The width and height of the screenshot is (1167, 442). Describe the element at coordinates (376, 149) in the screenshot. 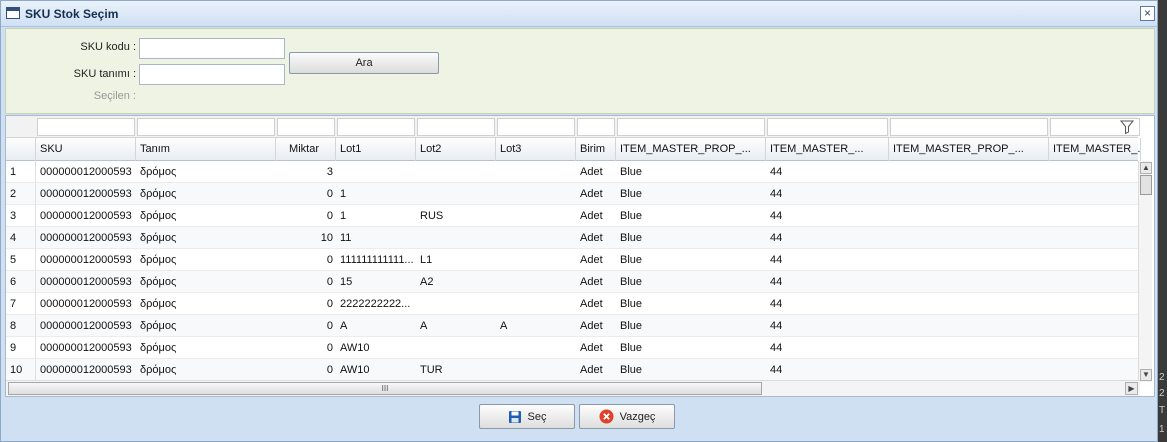

I see `column-header: Lot1` at that location.